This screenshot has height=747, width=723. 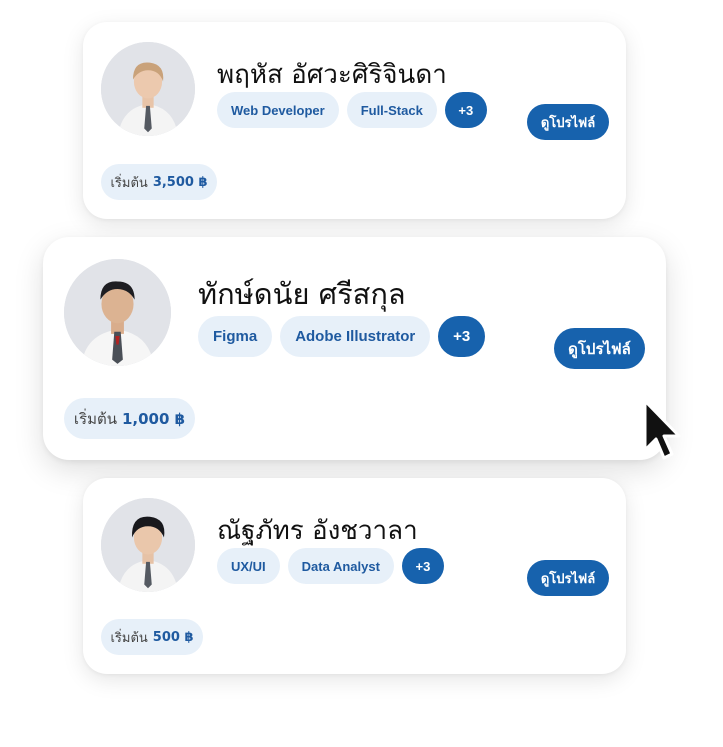 I want to click on skill-tag: Adobe Illustrator, so click(x=355, y=336).